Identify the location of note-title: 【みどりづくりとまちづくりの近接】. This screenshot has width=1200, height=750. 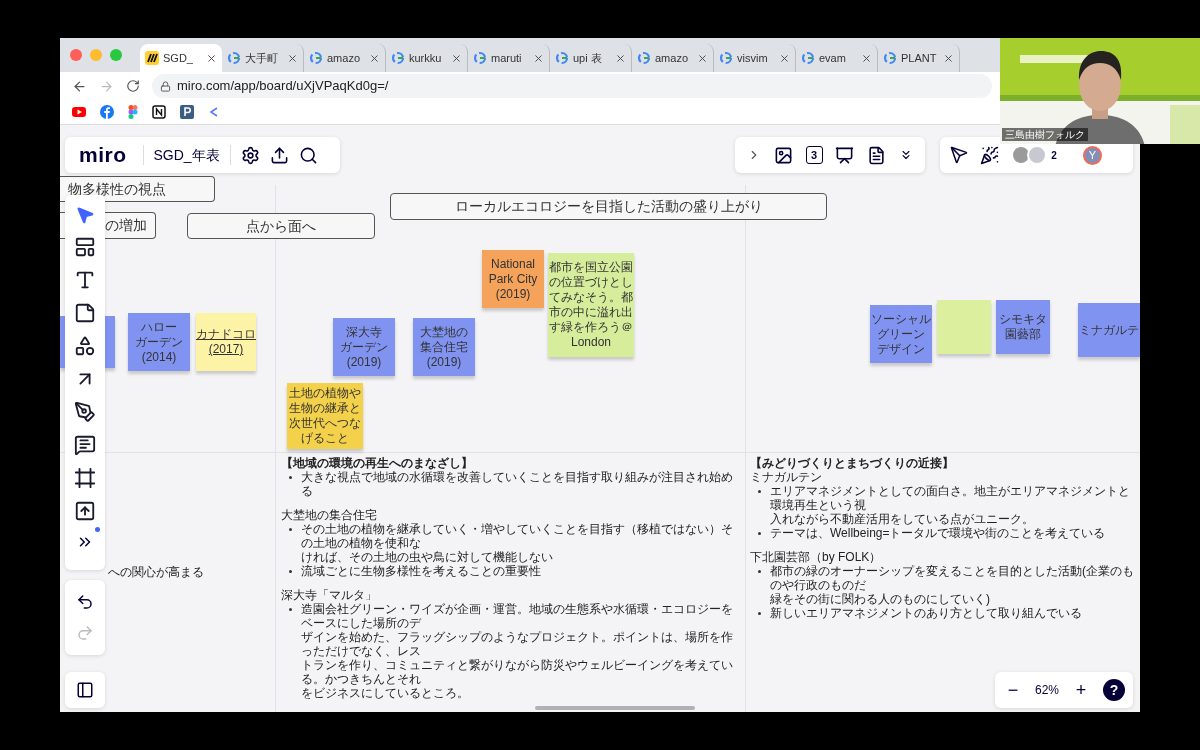
(852, 463).